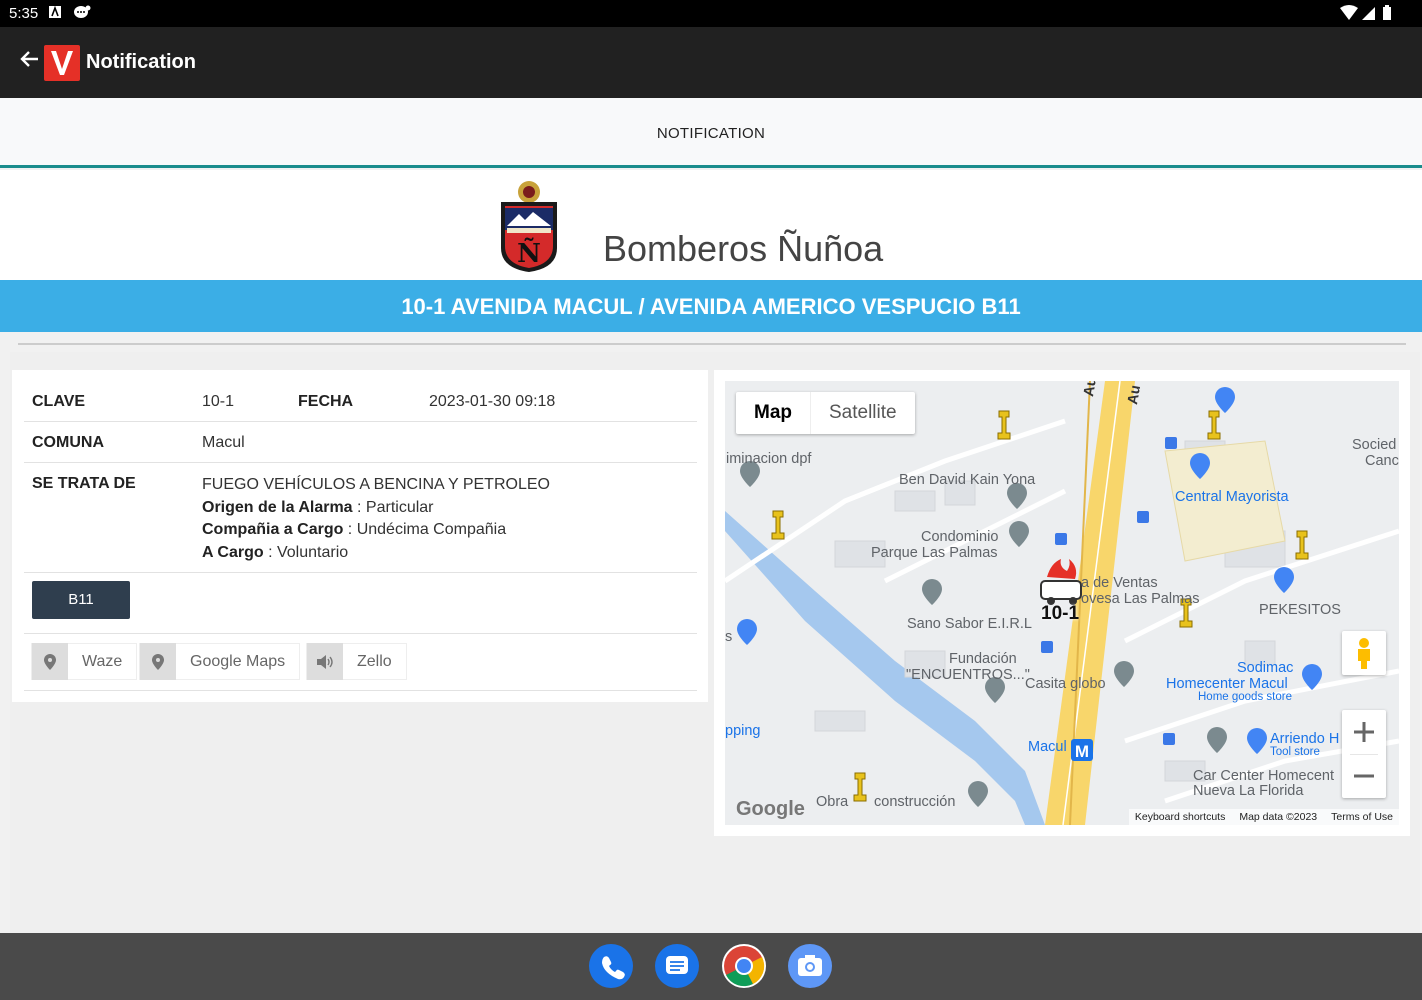 The height and width of the screenshot is (1000, 1422). What do you see at coordinates (969, 624) in the screenshot?
I see `map-place: Sano Sabor E.I.R.L` at bounding box center [969, 624].